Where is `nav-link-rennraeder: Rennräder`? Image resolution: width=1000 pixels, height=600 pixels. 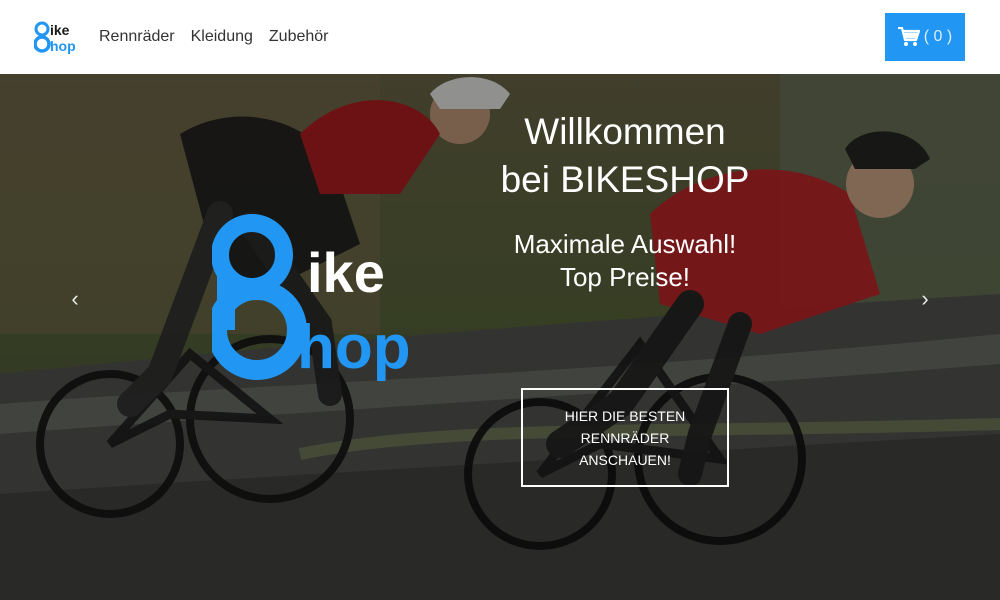 nav-link-rennraeder: Rennräder is located at coordinates (137, 37).